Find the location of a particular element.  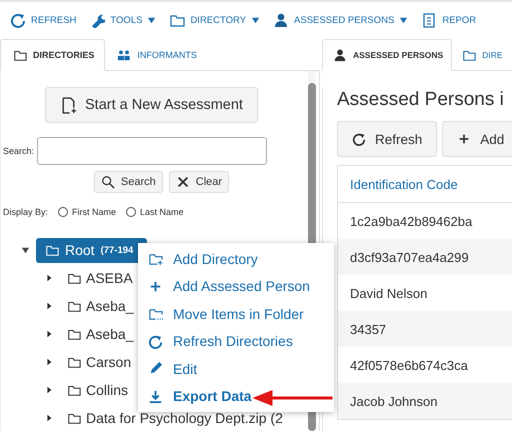

menu-item: Add Assessed Person is located at coordinates (236, 286).